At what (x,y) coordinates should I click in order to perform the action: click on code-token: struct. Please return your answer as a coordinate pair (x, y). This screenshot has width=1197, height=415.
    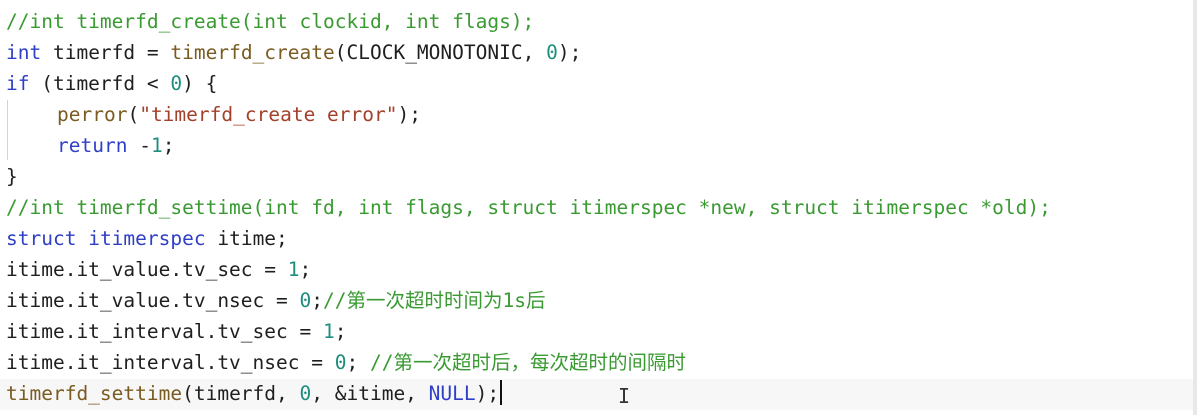
    Looking at the image, I should click on (41, 238).